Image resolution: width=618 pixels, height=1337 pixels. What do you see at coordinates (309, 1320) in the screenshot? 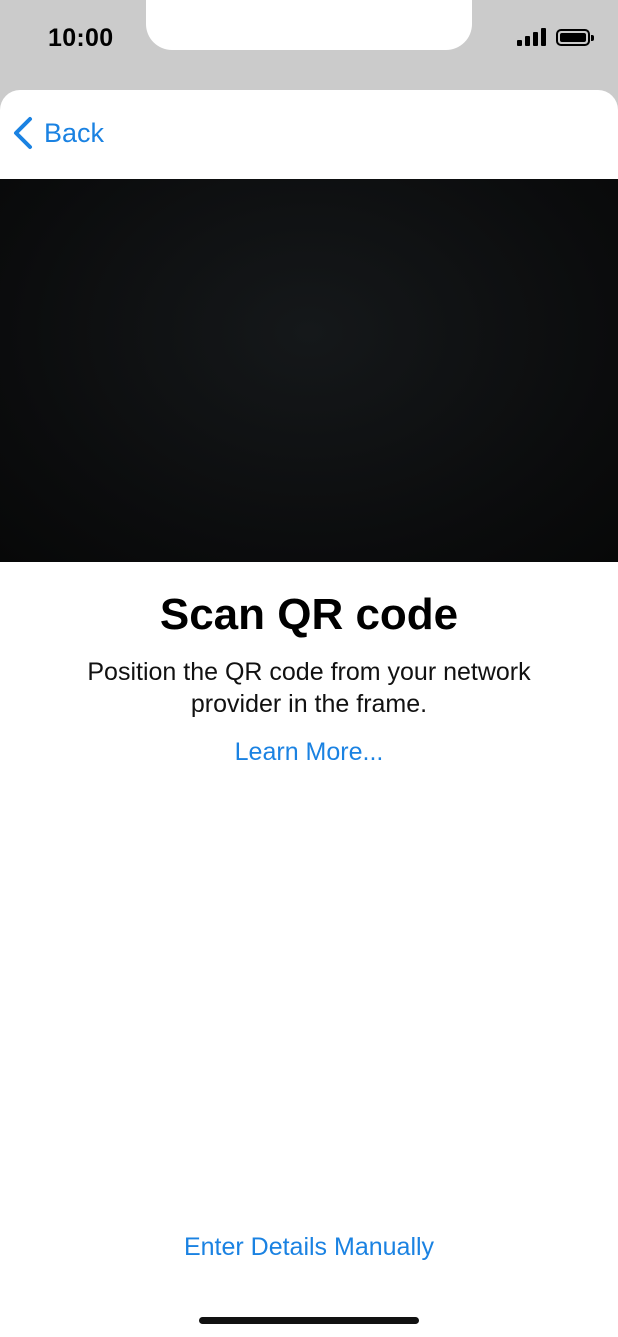
I see `home-indicator` at bounding box center [309, 1320].